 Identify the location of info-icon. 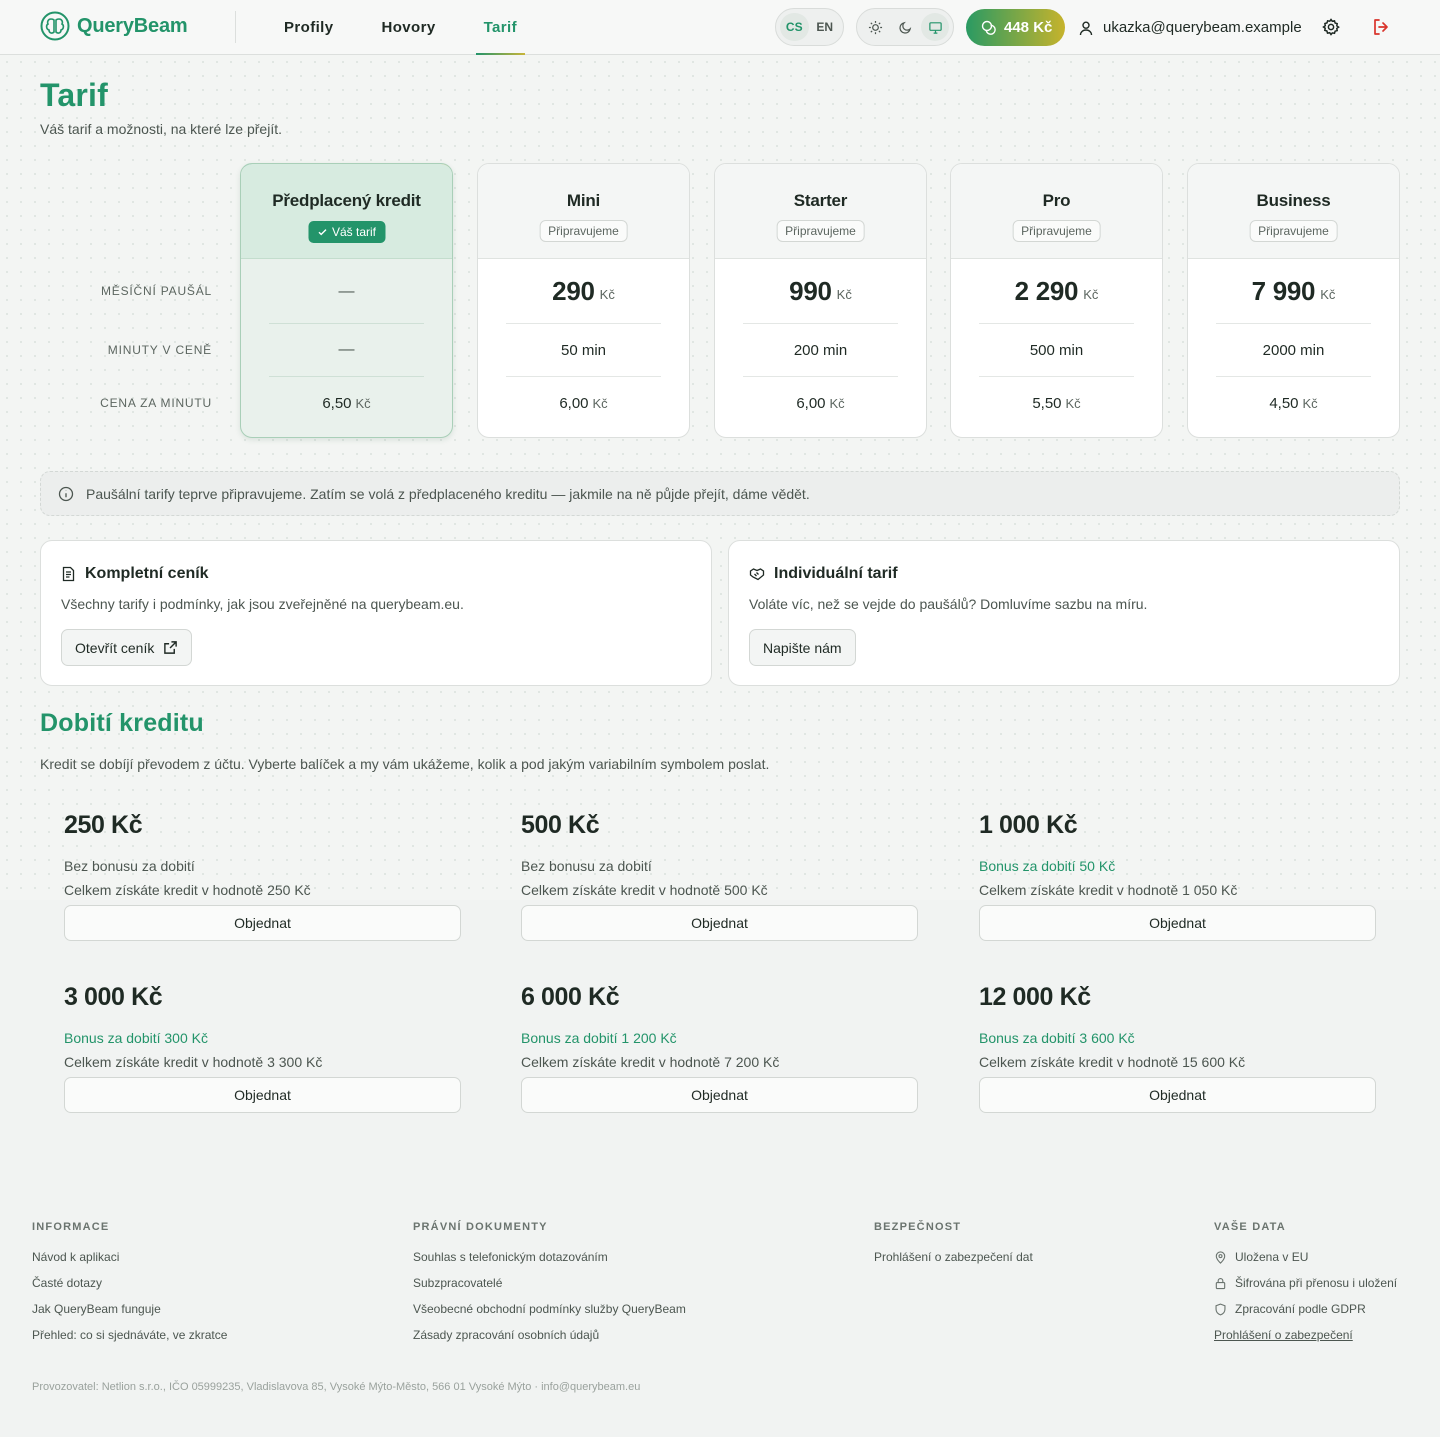
(66, 493).